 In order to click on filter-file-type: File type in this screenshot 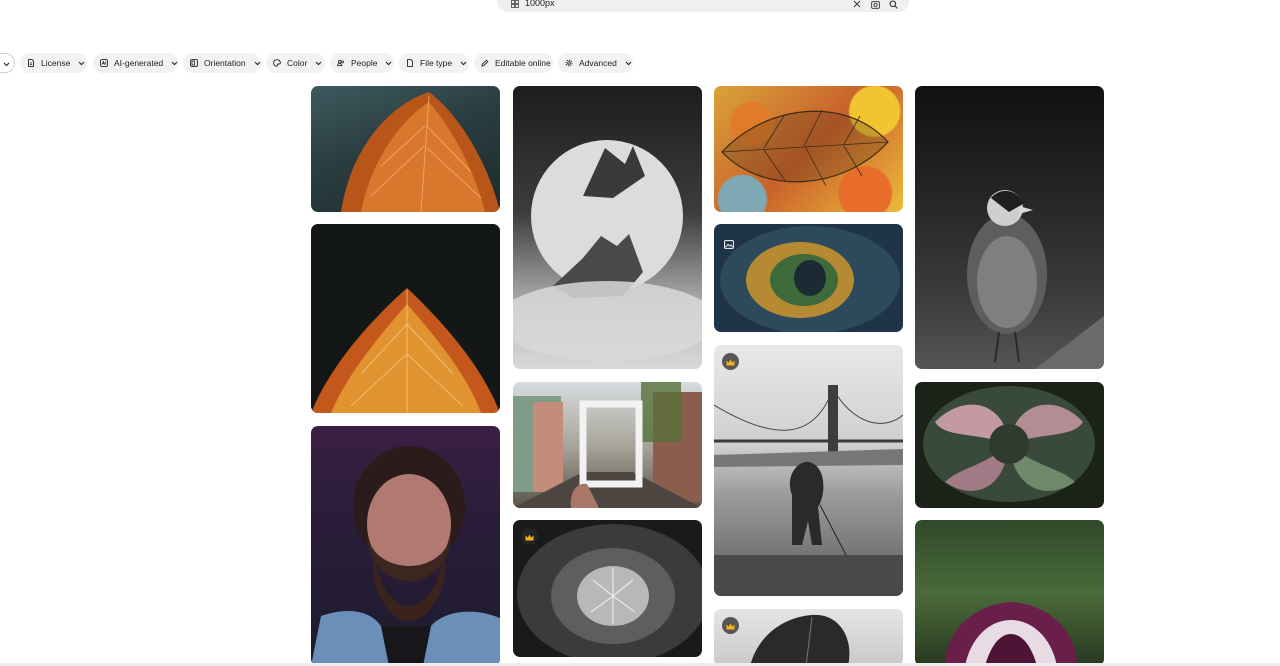, I will do `click(434, 63)`.